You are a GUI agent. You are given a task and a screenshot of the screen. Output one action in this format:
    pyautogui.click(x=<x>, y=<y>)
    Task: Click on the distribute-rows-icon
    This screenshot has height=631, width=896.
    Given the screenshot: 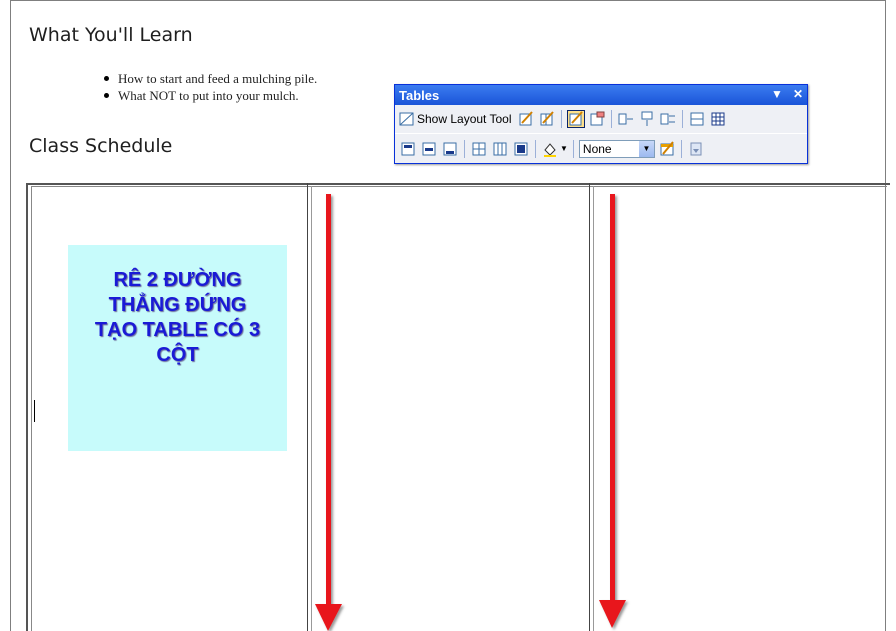 What is the action you would take?
    pyautogui.click(x=479, y=148)
    